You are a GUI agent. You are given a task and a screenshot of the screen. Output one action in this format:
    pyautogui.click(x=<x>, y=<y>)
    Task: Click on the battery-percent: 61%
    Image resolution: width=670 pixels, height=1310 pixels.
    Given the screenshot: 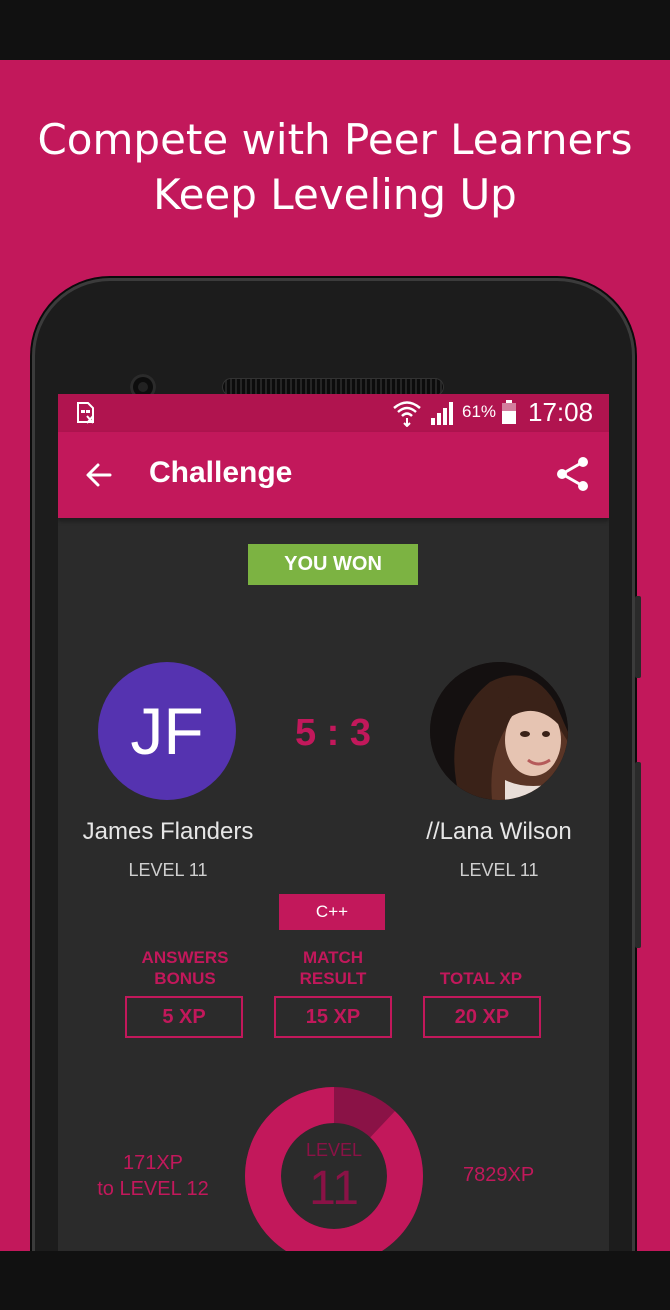 What is the action you would take?
    pyautogui.click(x=479, y=411)
    